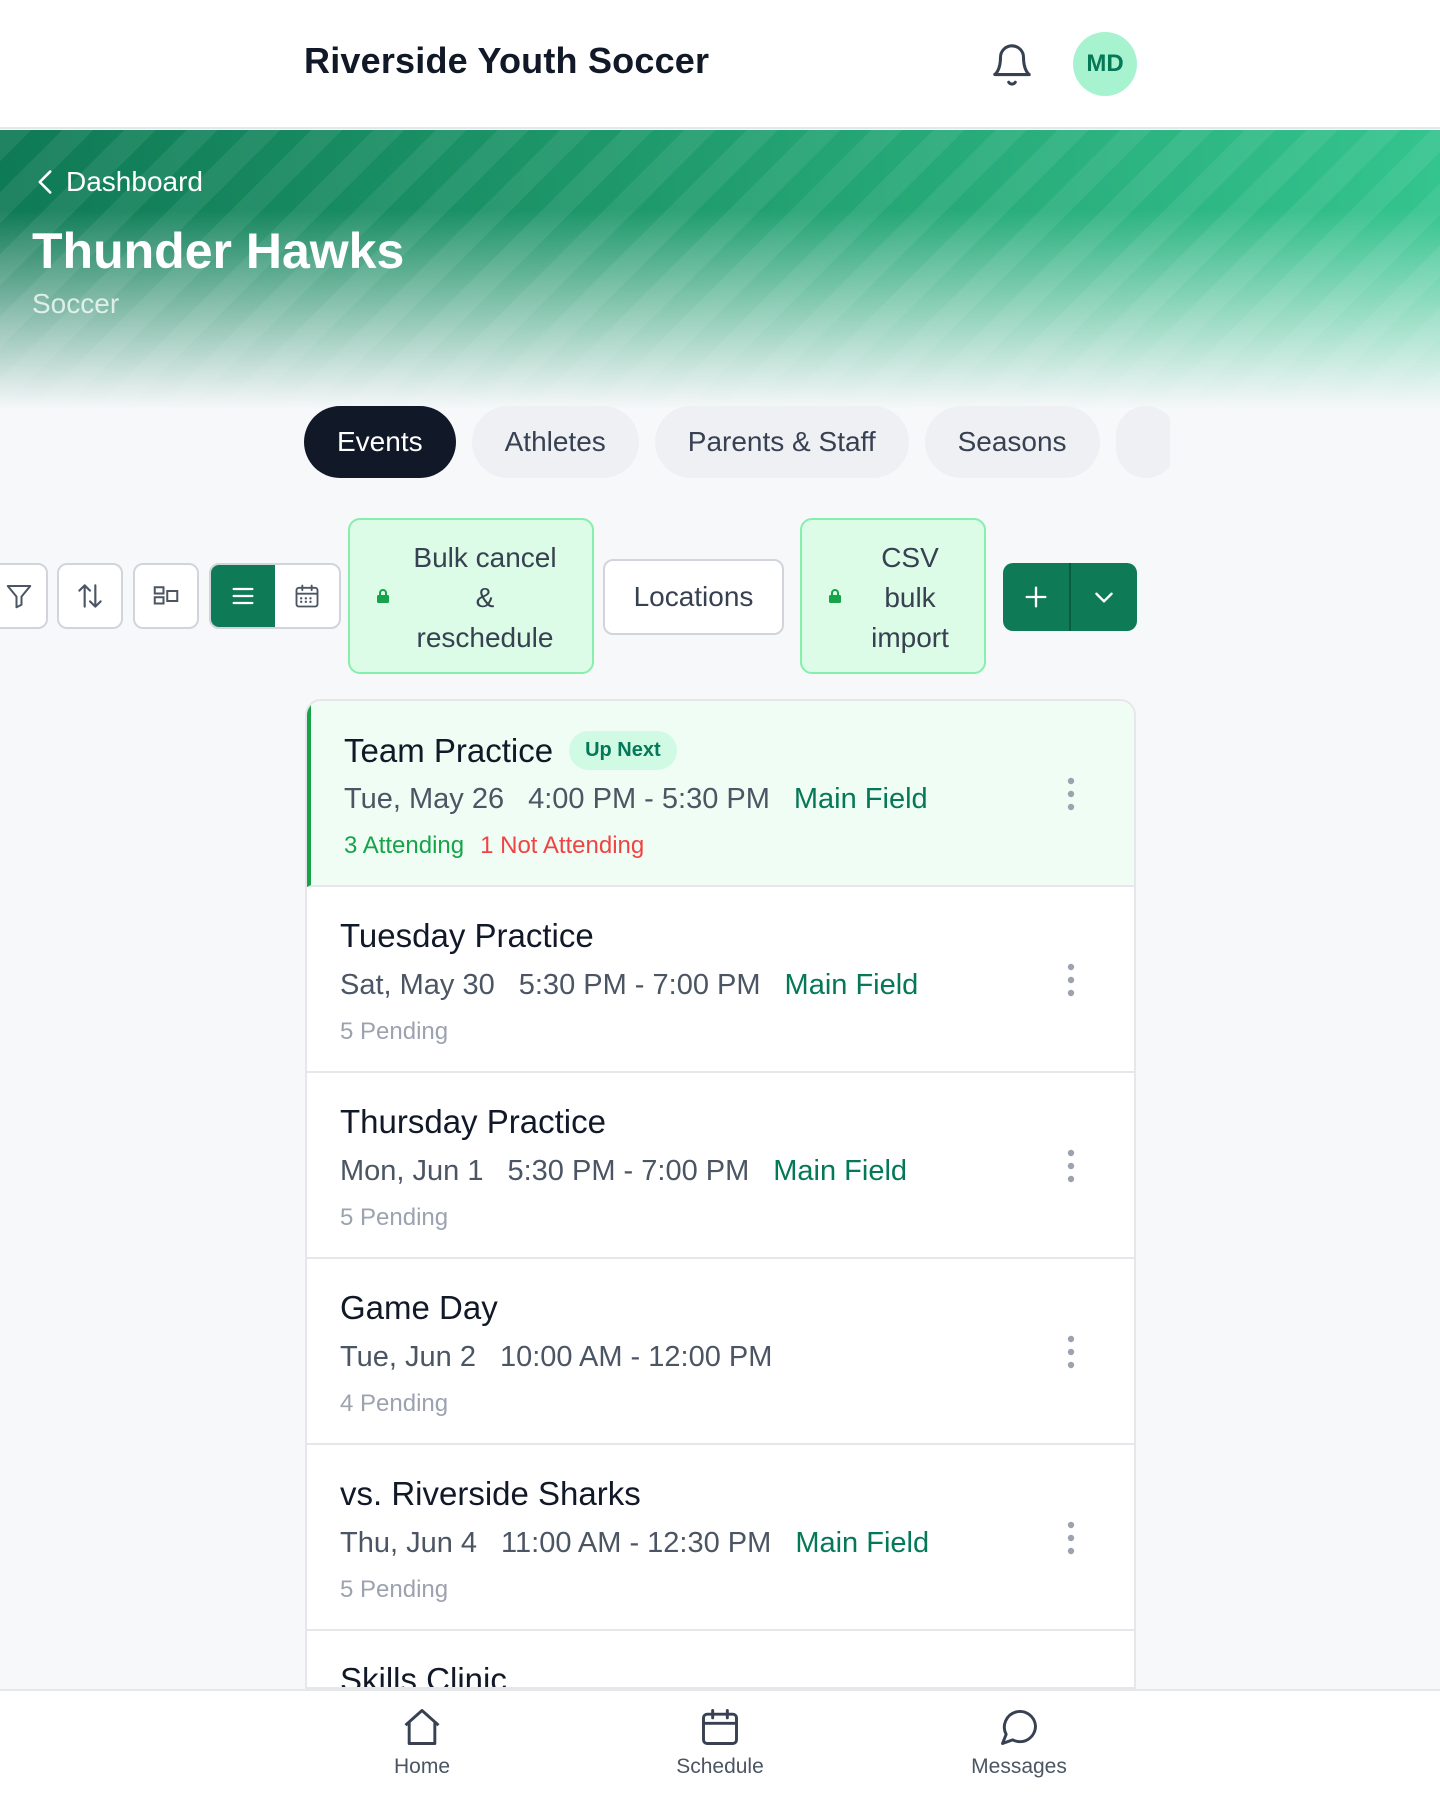  What do you see at coordinates (693, 597) in the screenshot?
I see `locations-button: Locations` at bounding box center [693, 597].